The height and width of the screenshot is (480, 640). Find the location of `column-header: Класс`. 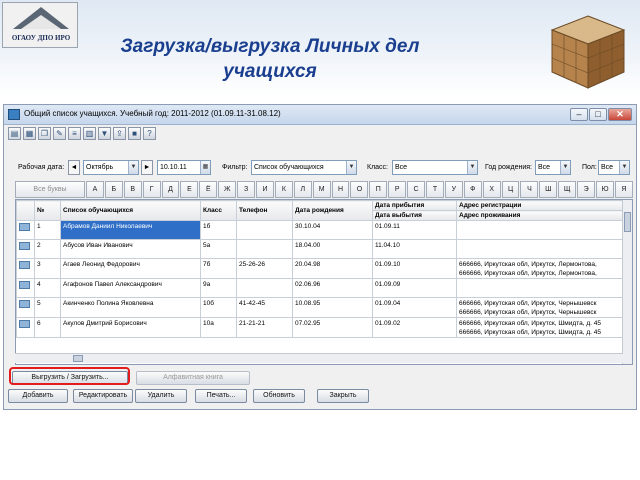

column-header: Класс is located at coordinates (218, 210).